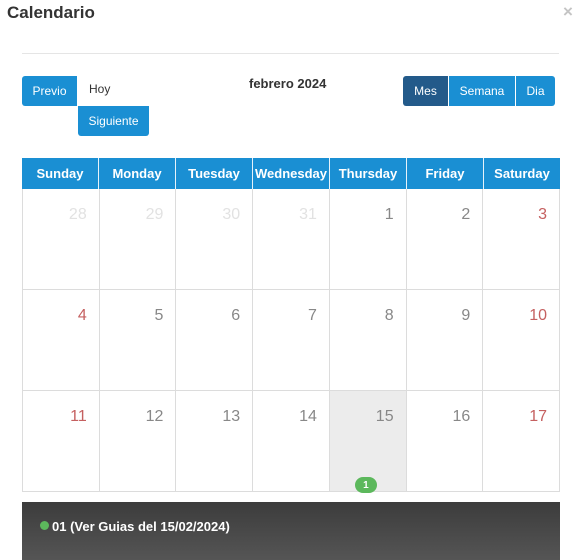 The width and height of the screenshot is (579, 560). Describe the element at coordinates (44, 525) in the screenshot. I see `event-status-dot` at that location.